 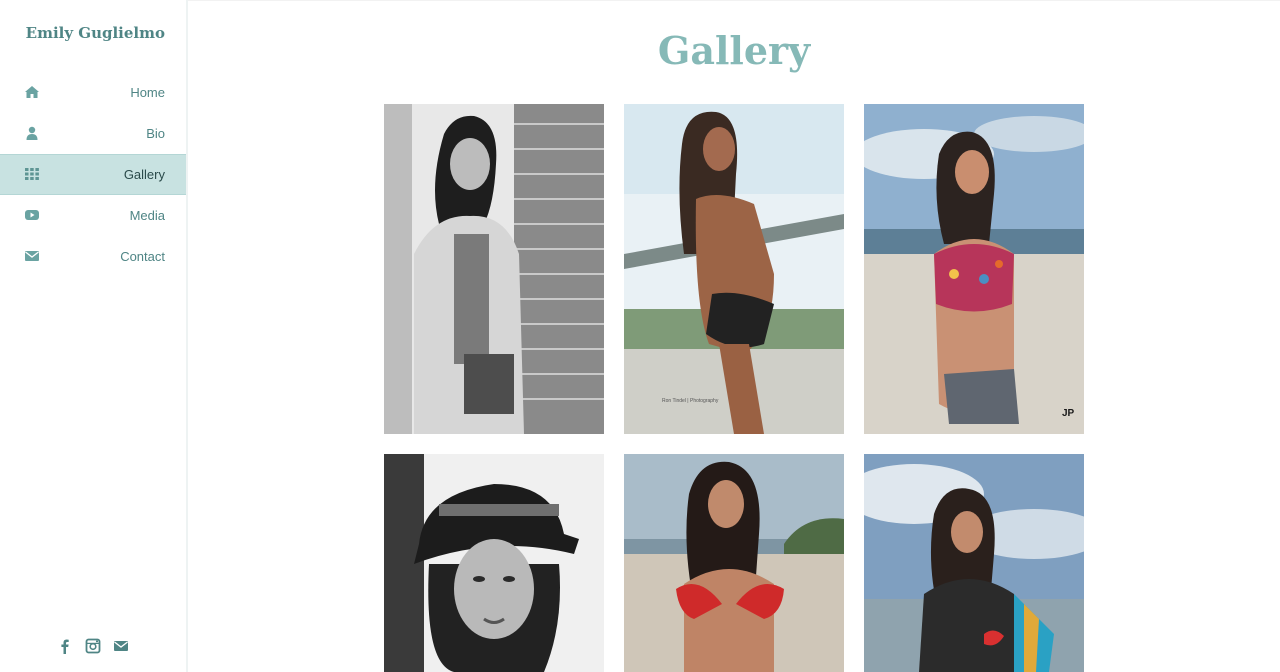 I want to click on nav-item-gallery: Gallery, so click(x=93, y=174).